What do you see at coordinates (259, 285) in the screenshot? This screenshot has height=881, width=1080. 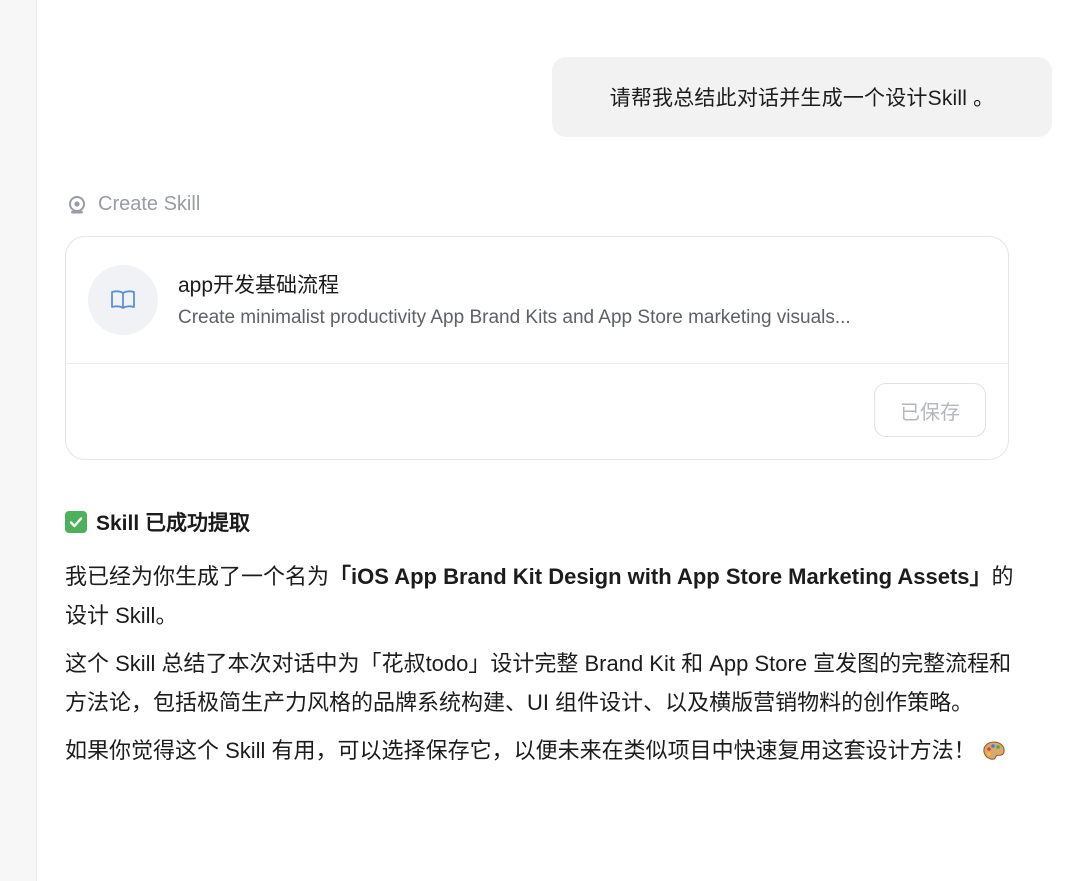 I see `skill-card-title: app开发基础流程` at bounding box center [259, 285].